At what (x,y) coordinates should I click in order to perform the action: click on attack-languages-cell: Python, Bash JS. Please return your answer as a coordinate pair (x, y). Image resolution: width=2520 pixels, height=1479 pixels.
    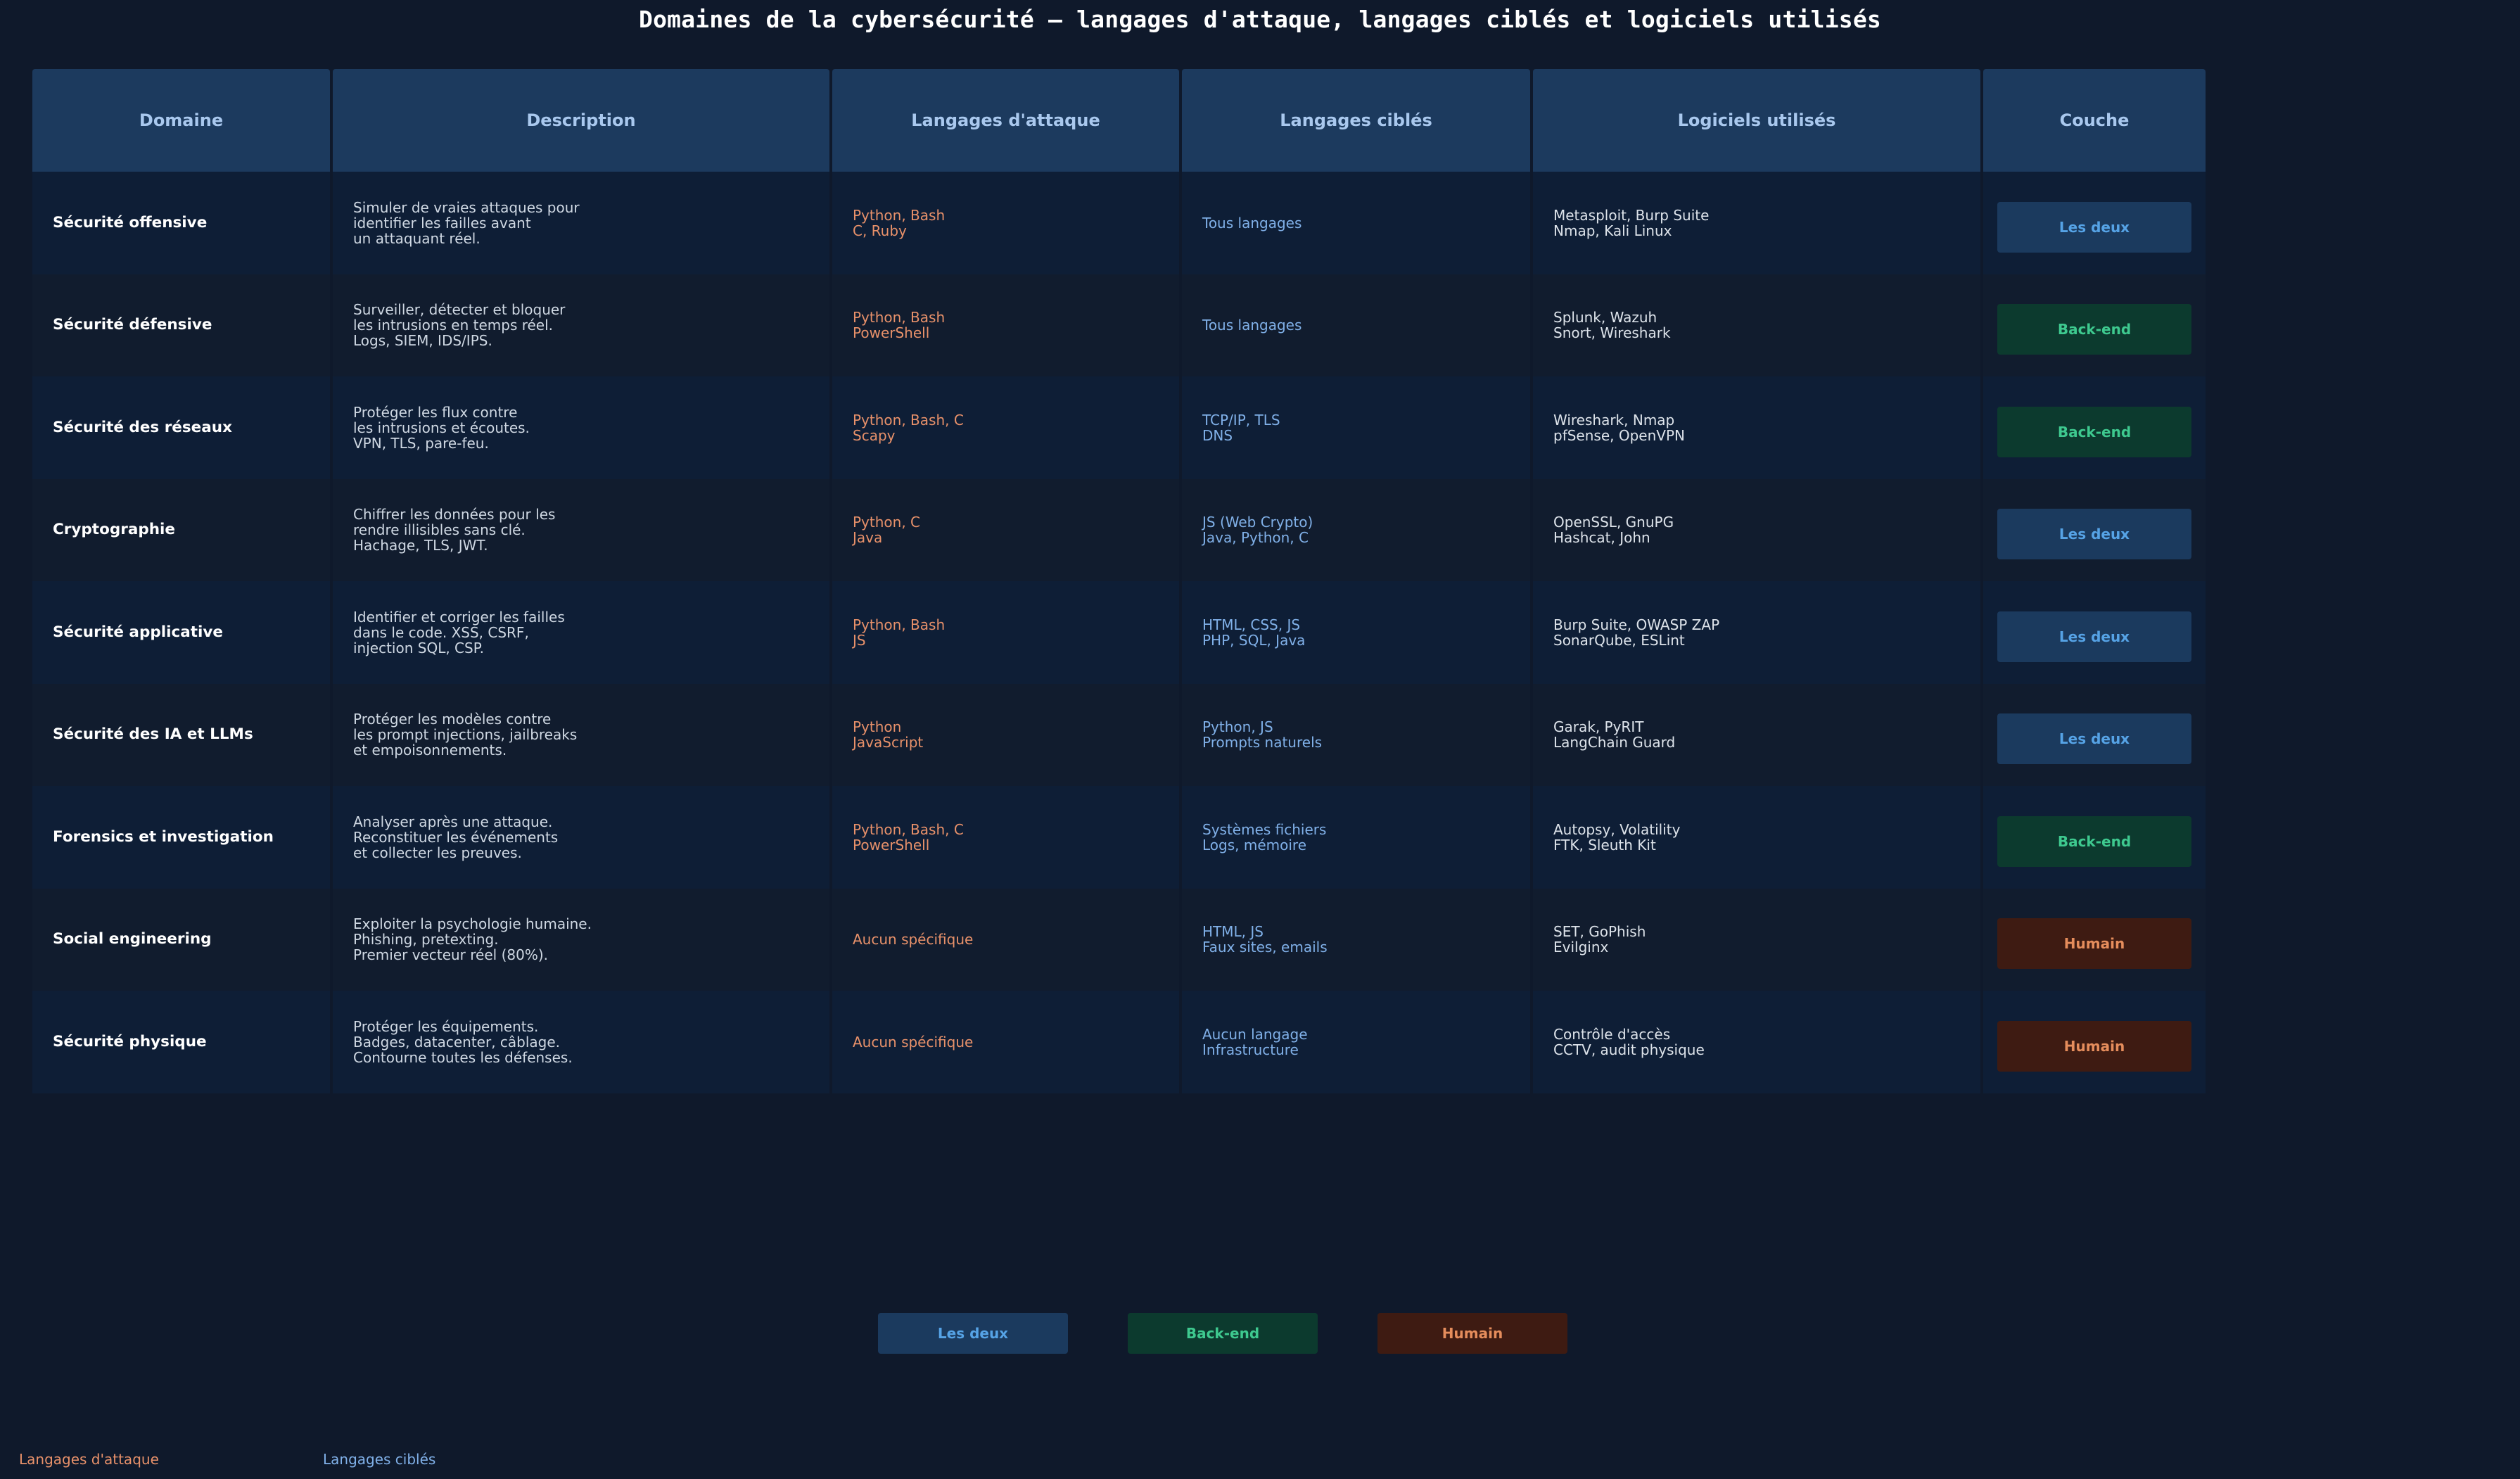
    Looking at the image, I should click on (1006, 632).